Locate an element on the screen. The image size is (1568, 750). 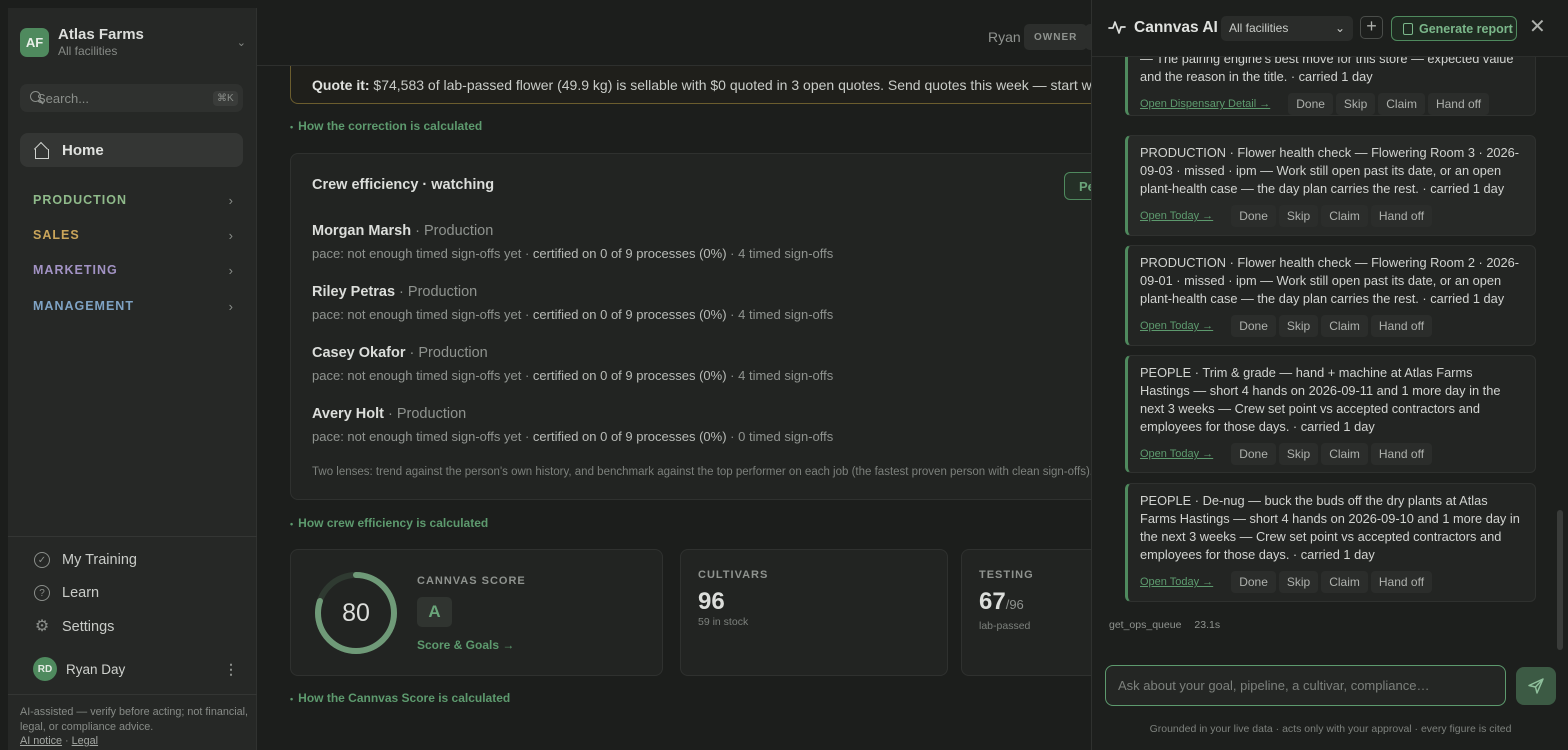
cultivars-card: CULTIVARS 96 59 in stock is located at coordinates (814, 612).